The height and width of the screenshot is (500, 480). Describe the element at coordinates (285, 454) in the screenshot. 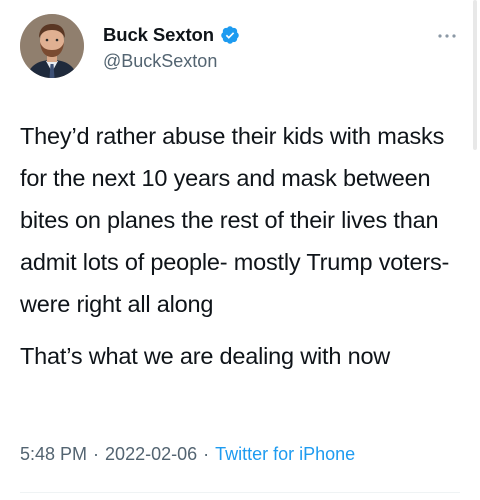

I see `tweet-source-link: Twitter for iPhone` at that location.